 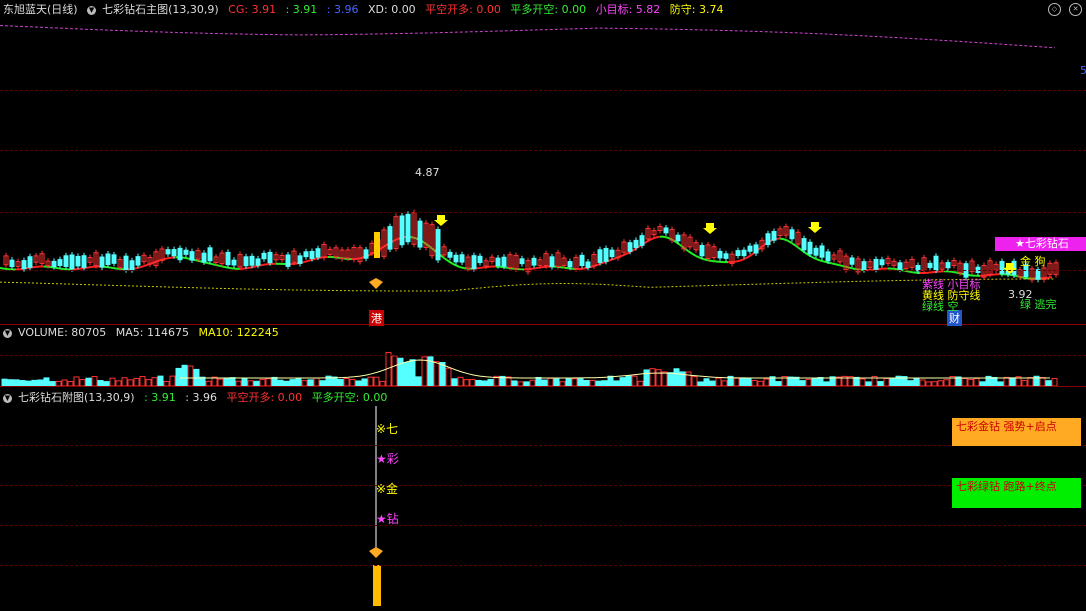 I want to click on value-2: : 3.96, so click(x=342, y=9).